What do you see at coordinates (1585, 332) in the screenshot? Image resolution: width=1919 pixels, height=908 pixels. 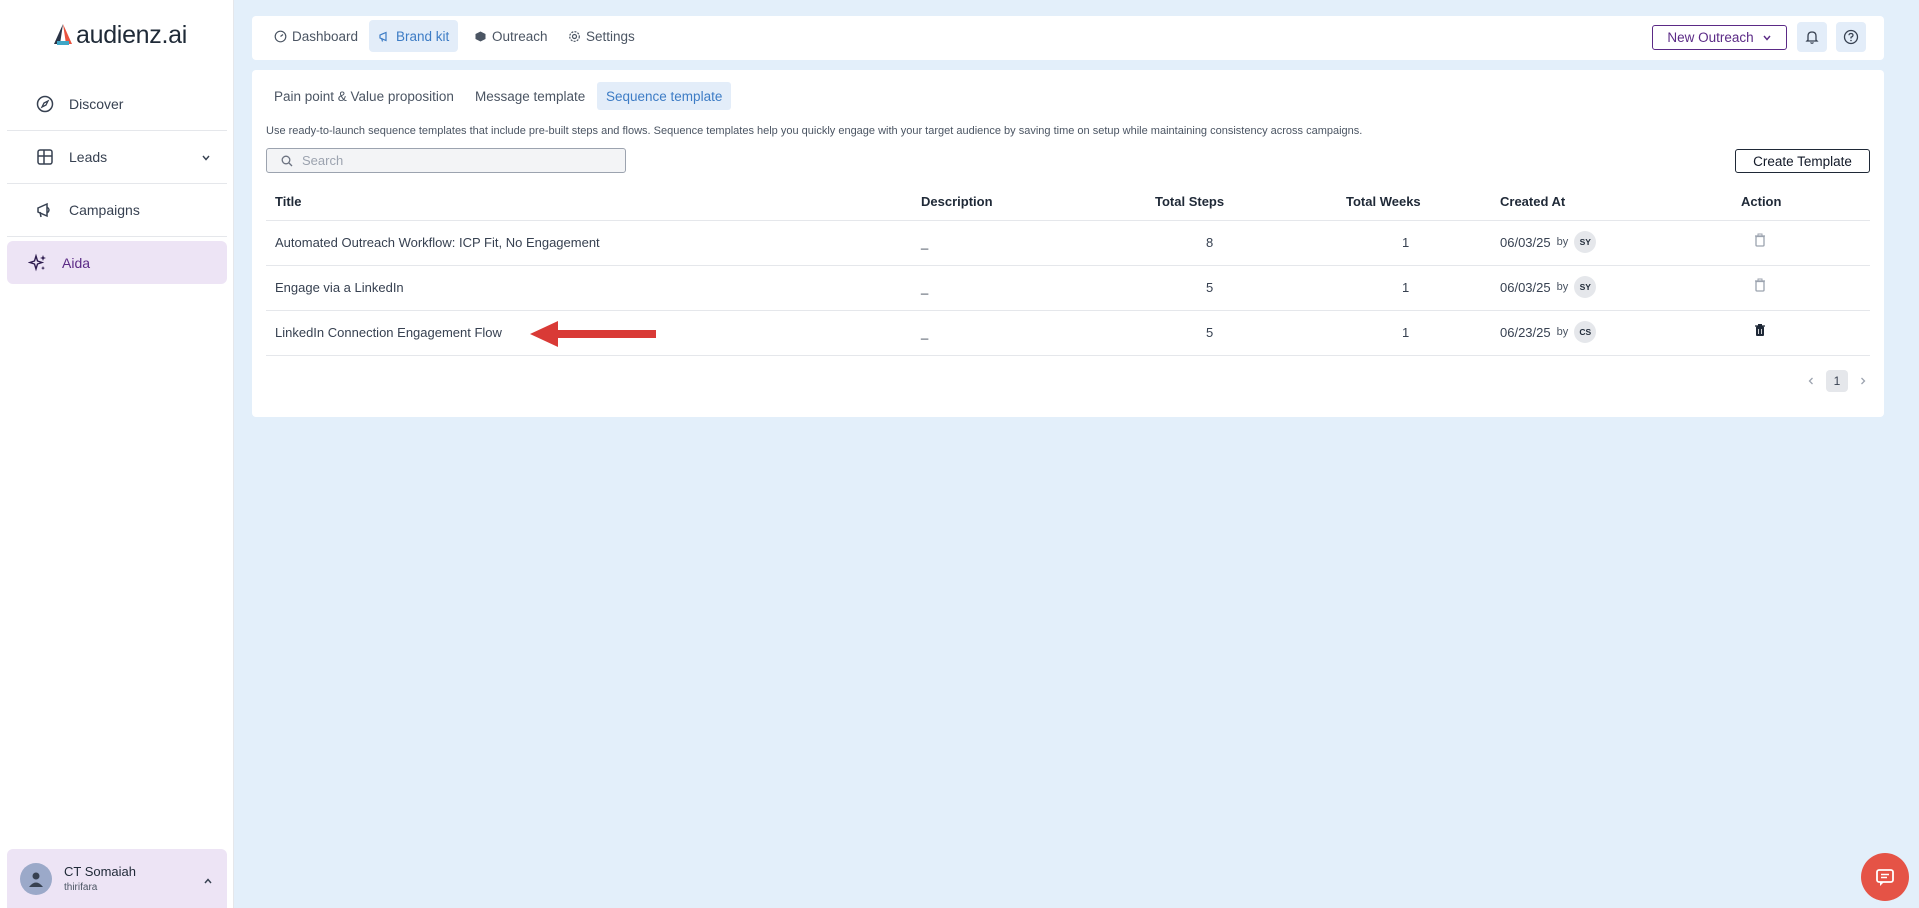 I see `creator-avatar: CS` at bounding box center [1585, 332].